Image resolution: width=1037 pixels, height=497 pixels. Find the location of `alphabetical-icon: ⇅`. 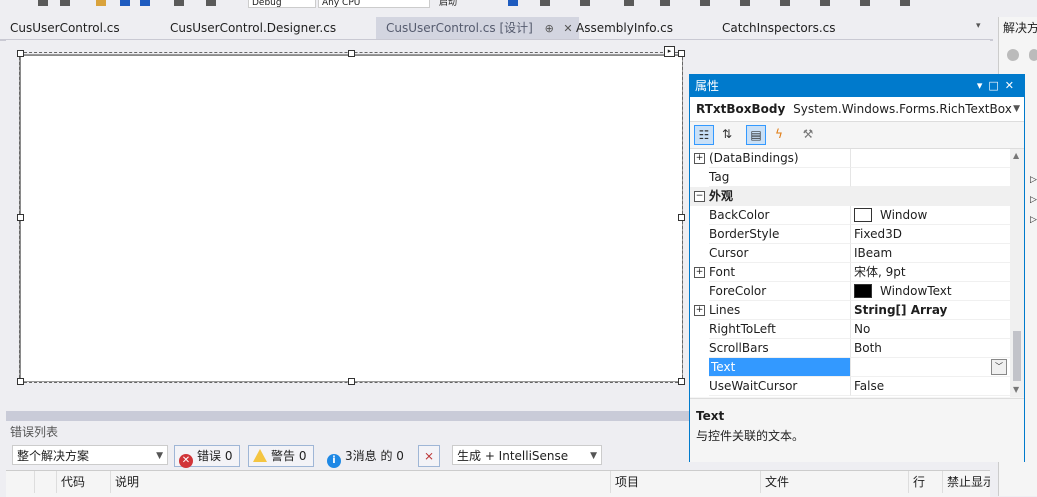

alphabetical-icon: ⇅ is located at coordinates (727, 135).